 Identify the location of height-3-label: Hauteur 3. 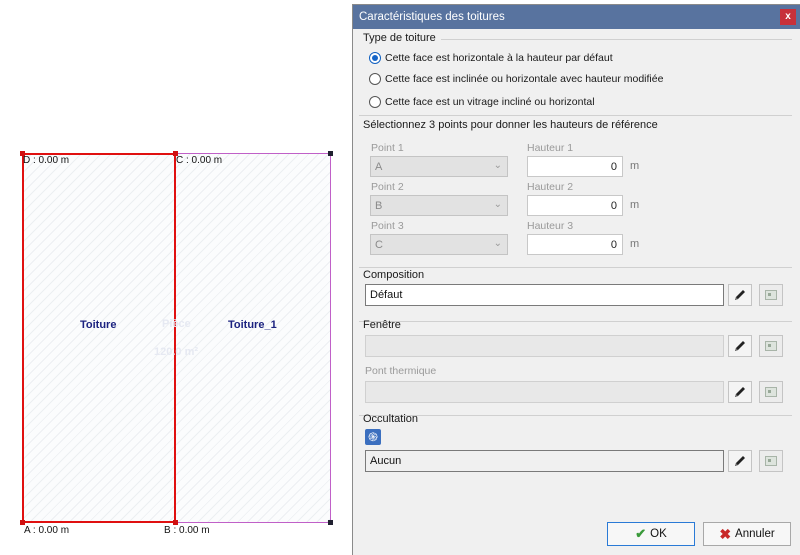
(550, 226).